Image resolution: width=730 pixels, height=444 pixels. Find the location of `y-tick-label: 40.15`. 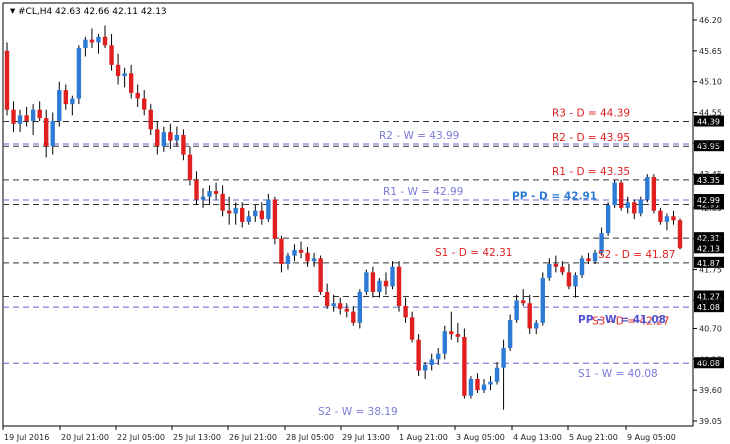

y-tick-label: 40.15 is located at coordinates (710, 359).